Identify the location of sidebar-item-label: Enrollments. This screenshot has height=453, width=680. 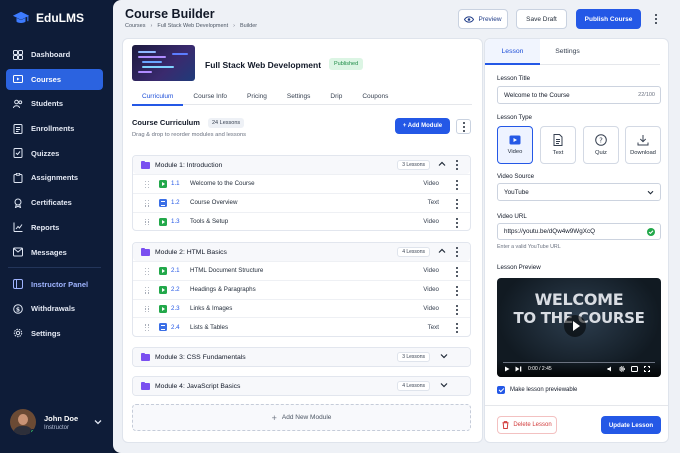
(53, 129).